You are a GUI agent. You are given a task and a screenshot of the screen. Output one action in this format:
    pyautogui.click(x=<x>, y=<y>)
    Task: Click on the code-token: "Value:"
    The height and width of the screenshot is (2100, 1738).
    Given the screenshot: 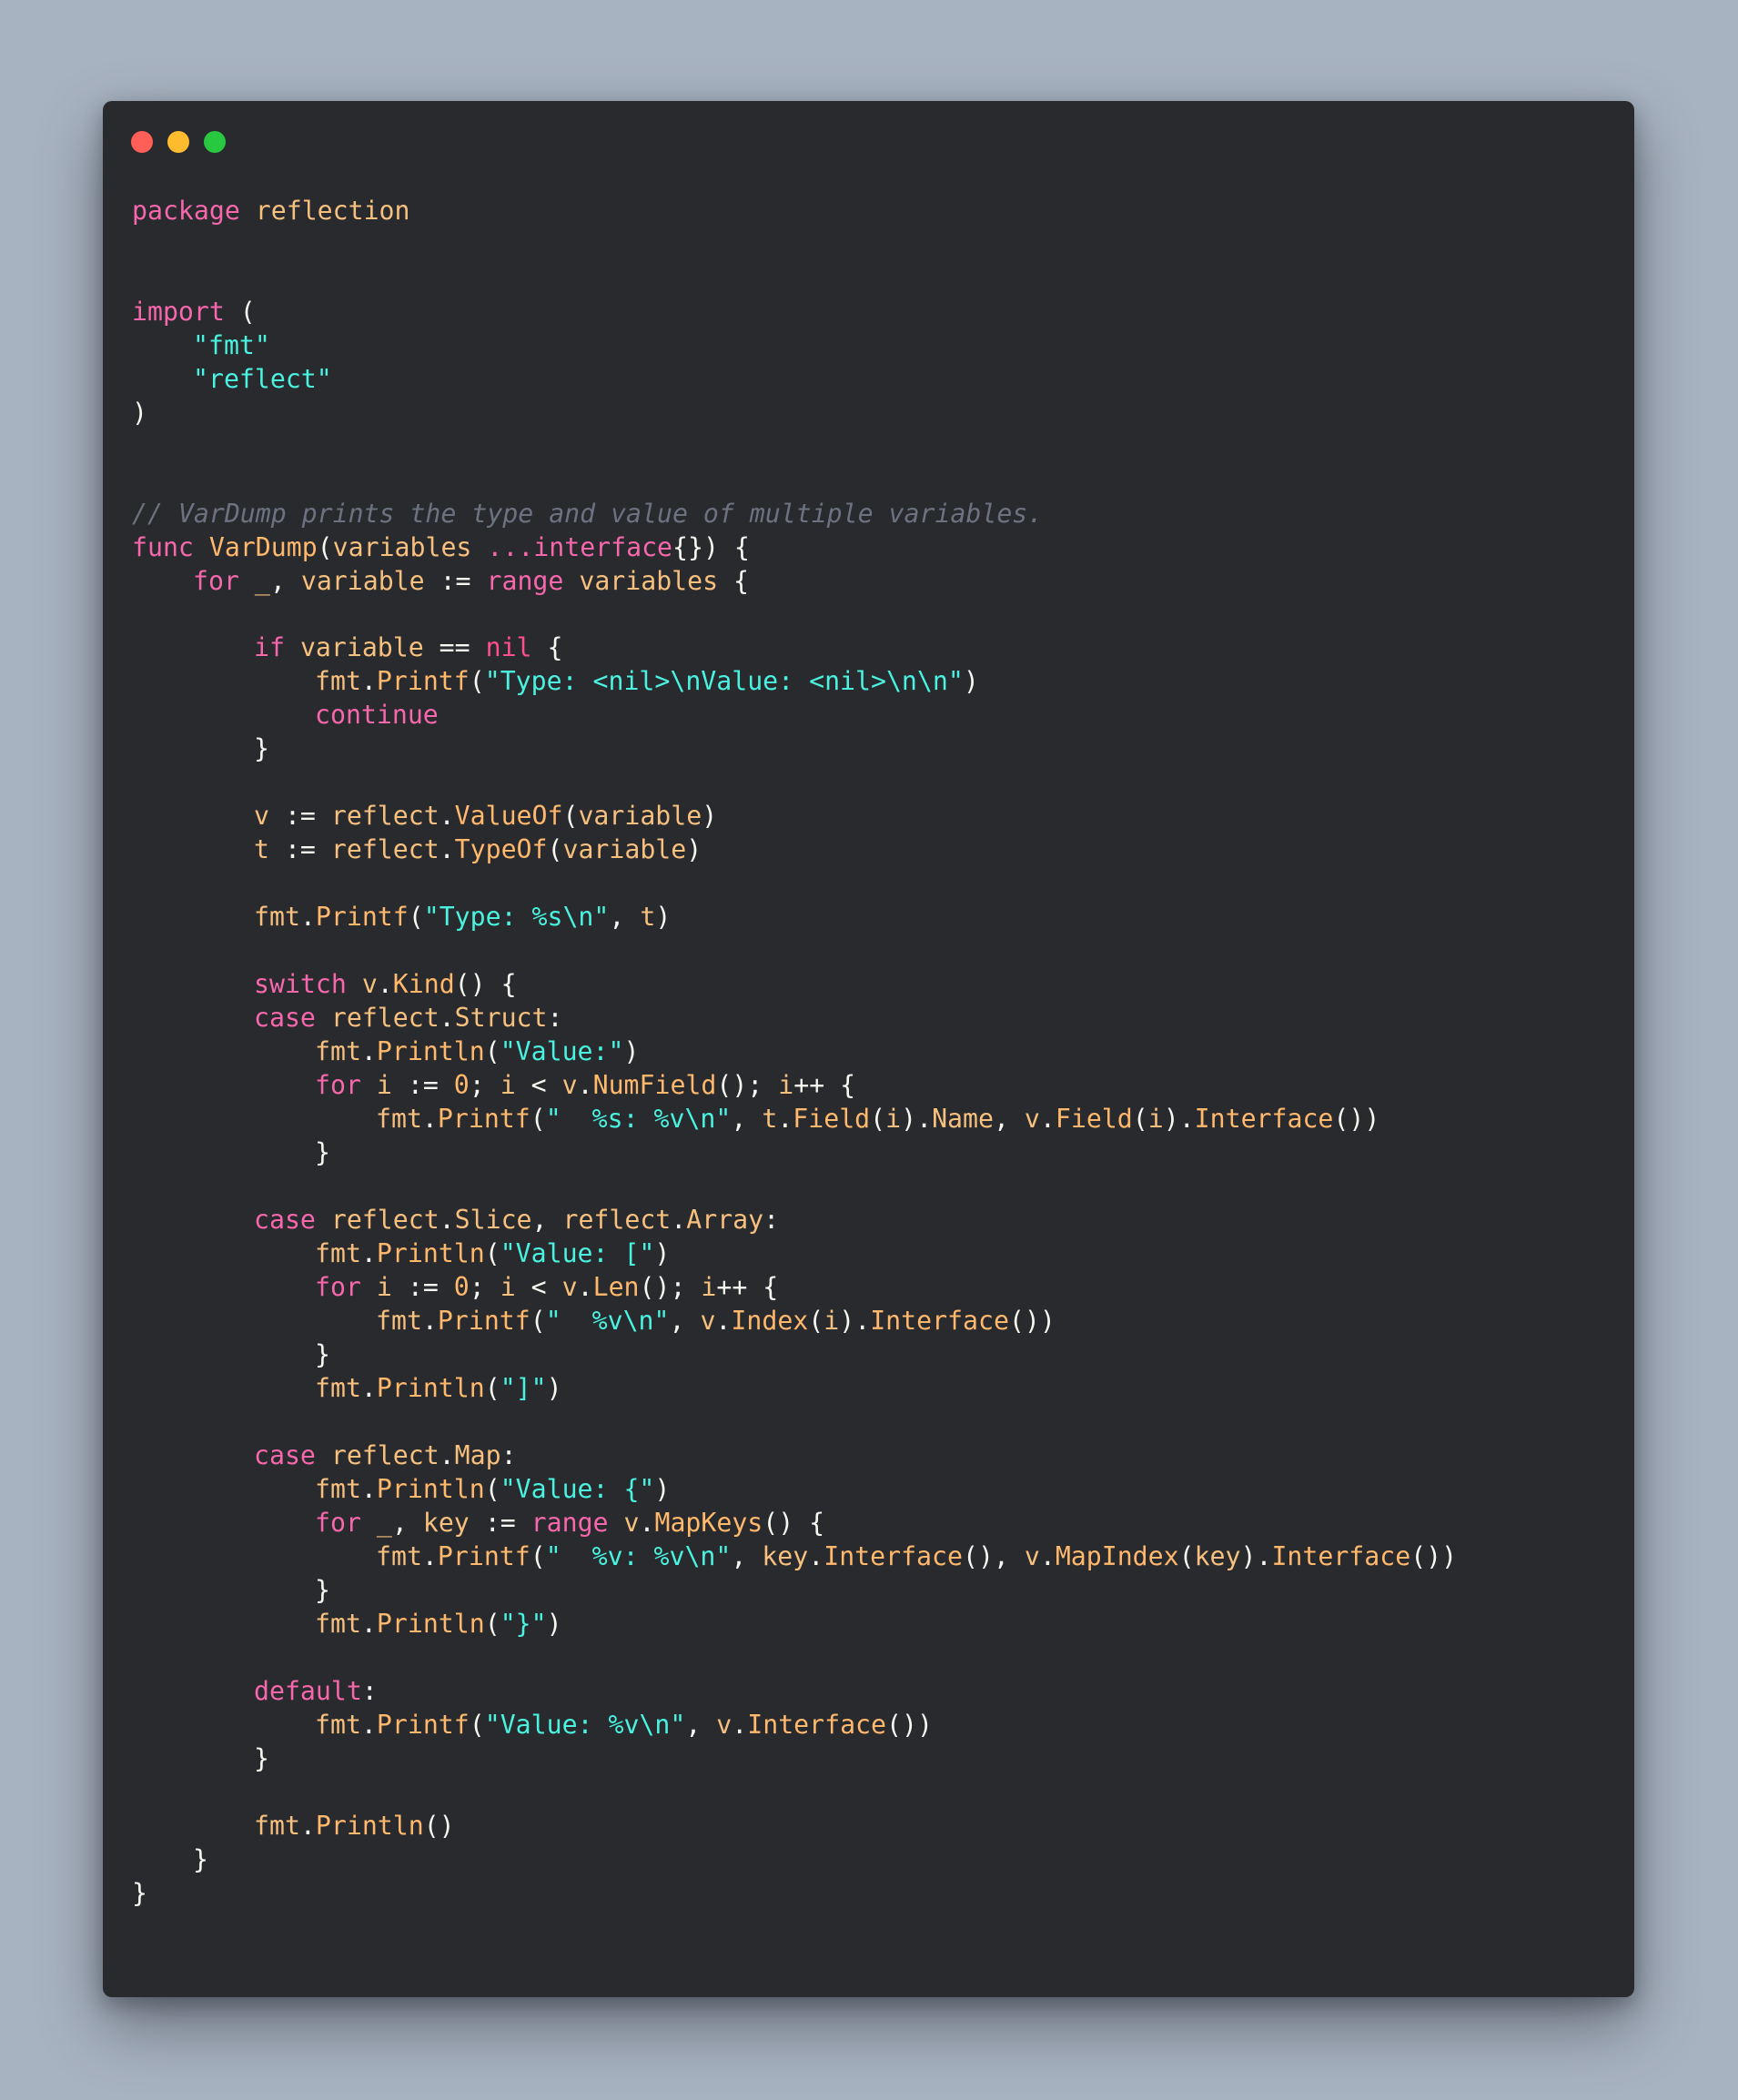 What is the action you would take?
    pyautogui.click(x=562, y=1051)
    